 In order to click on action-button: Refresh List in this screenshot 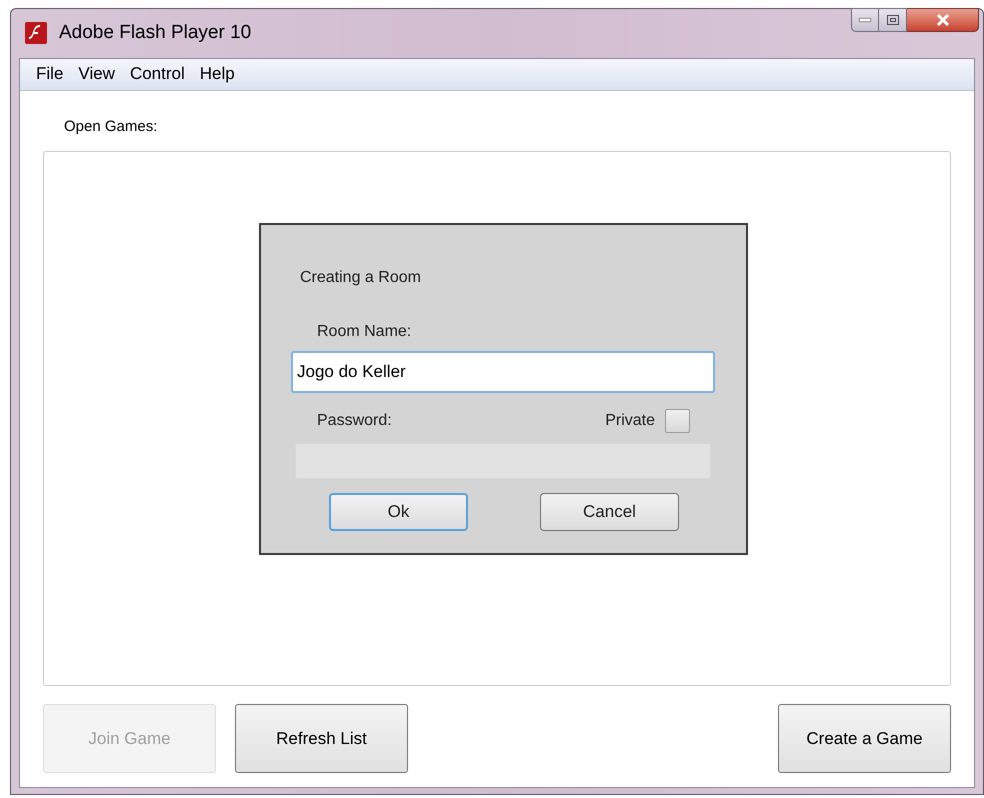, I will do `click(321, 738)`.